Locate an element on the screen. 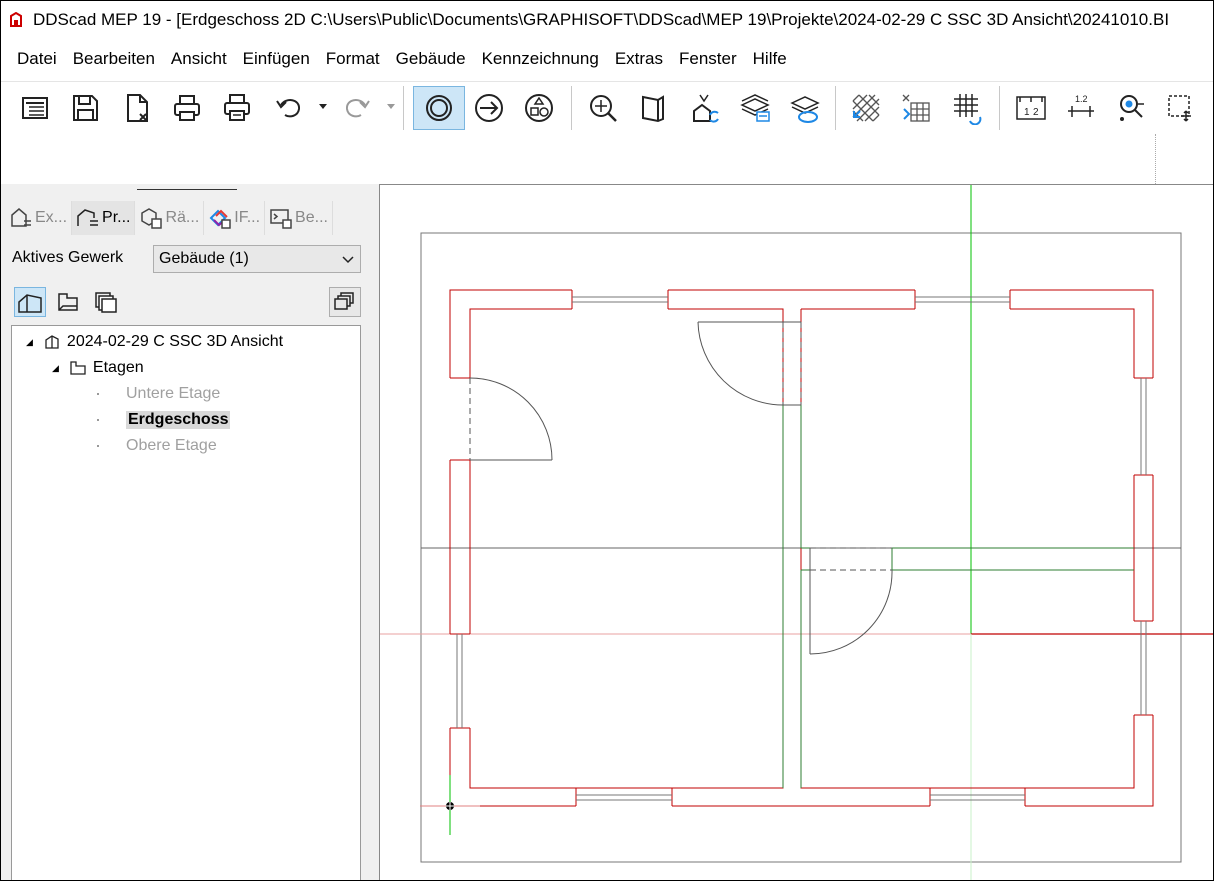 This screenshot has width=1214, height=881. building-view-icon is located at coordinates (30, 303).